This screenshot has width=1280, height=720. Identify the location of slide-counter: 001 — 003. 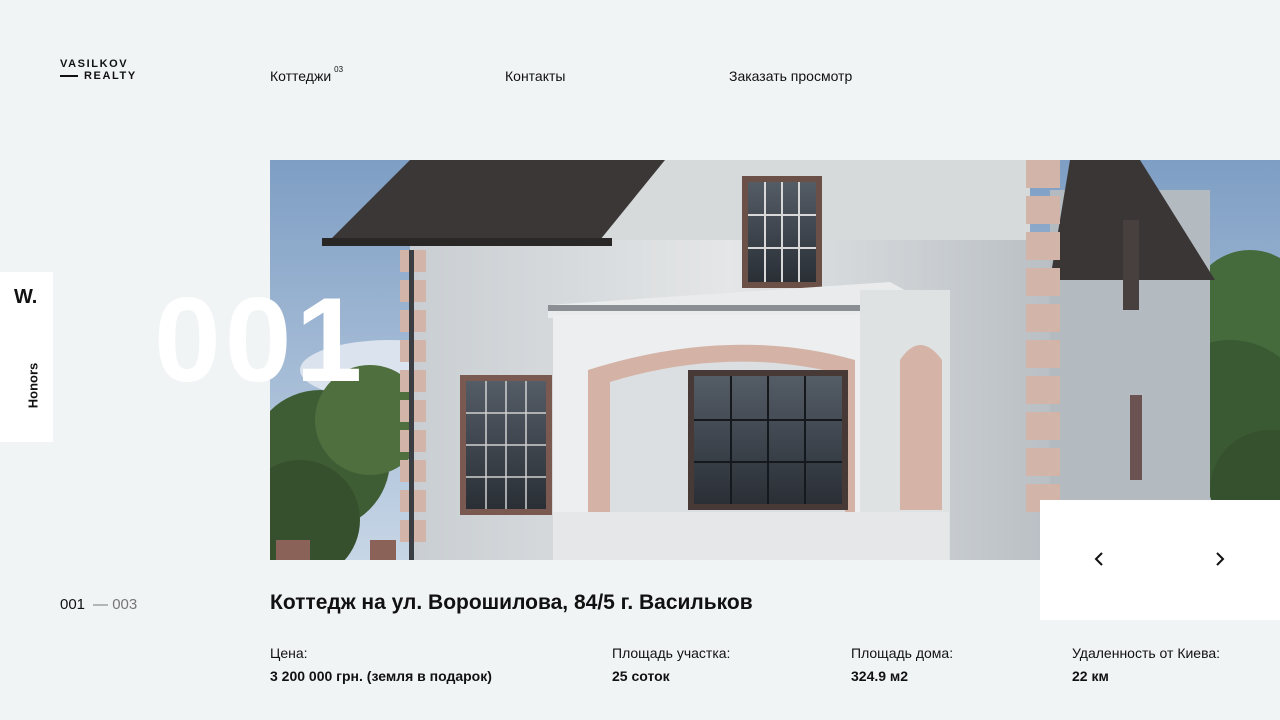
(98, 604).